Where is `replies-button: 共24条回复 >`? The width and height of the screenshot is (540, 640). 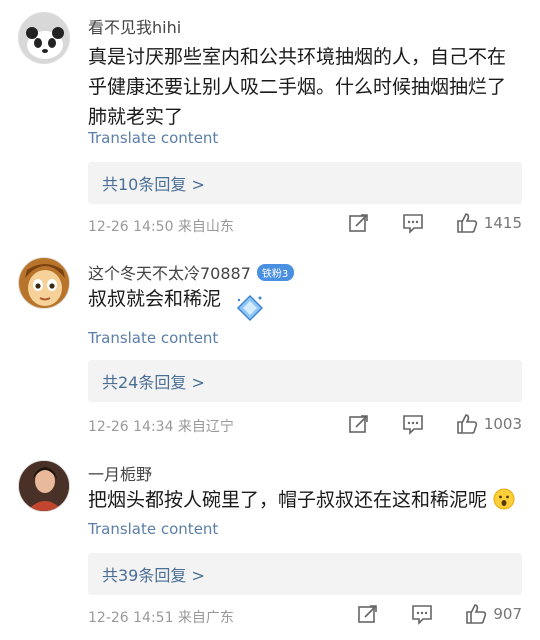
replies-button: 共24条回复 > is located at coordinates (305, 381).